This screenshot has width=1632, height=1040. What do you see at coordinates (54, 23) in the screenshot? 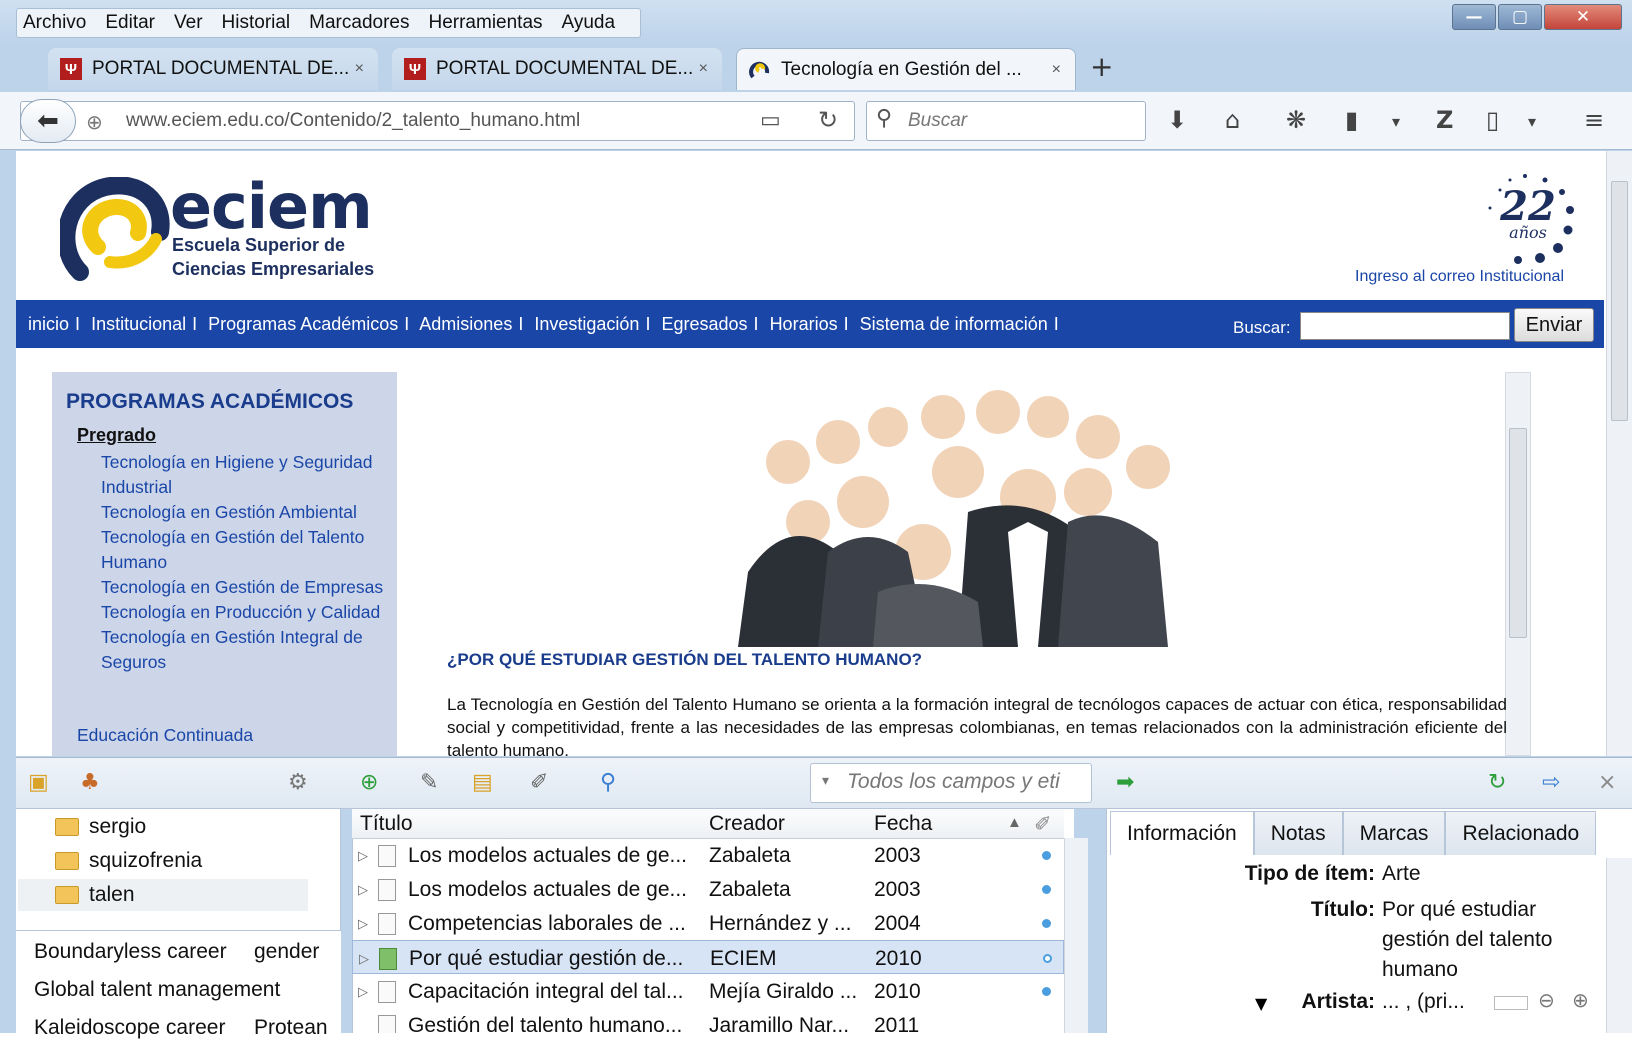
I see `menu-archivo: Archivo` at bounding box center [54, 23].